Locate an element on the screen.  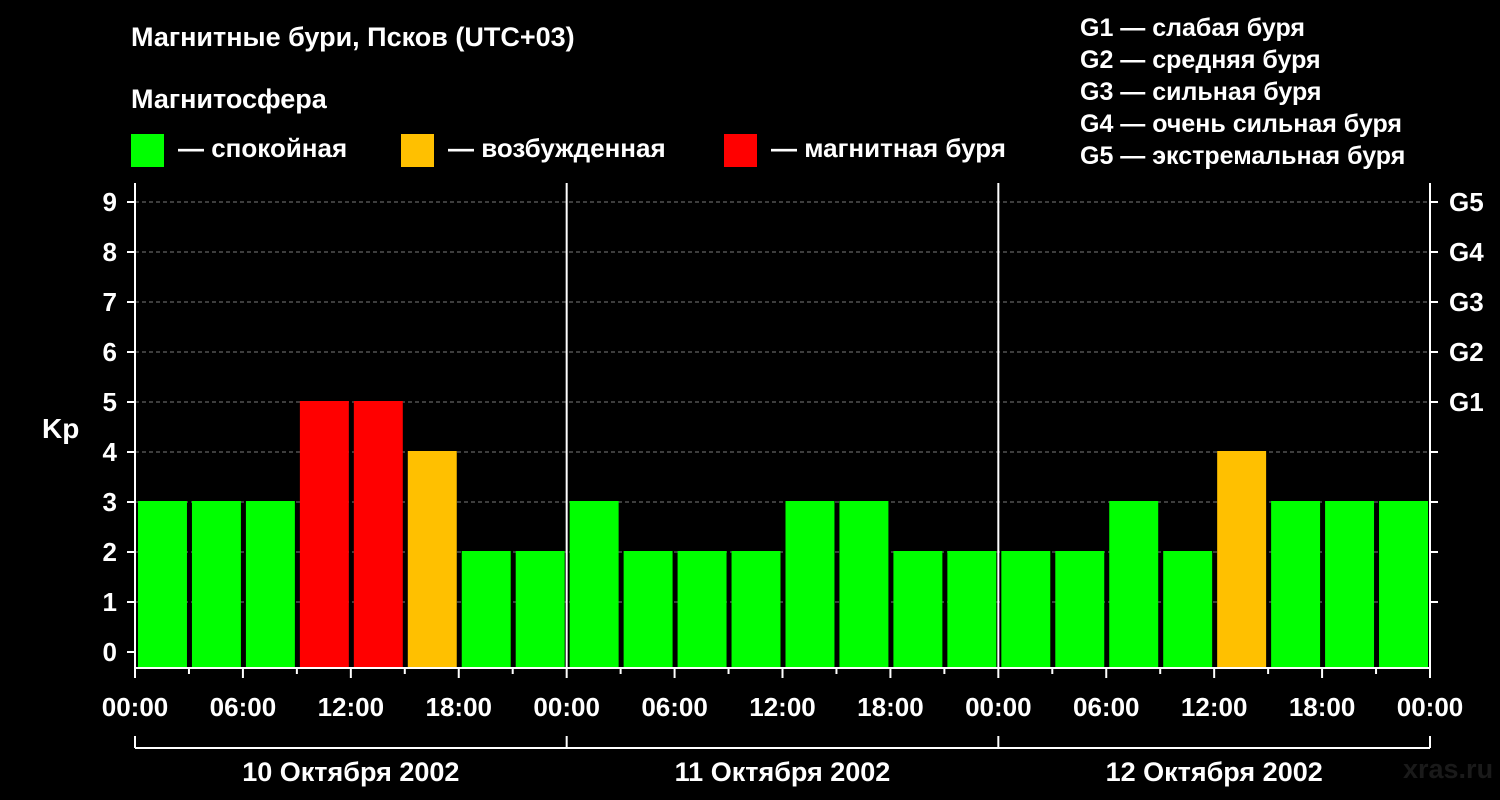
y-tick-label: 1 is located at coordinates (110, 602).